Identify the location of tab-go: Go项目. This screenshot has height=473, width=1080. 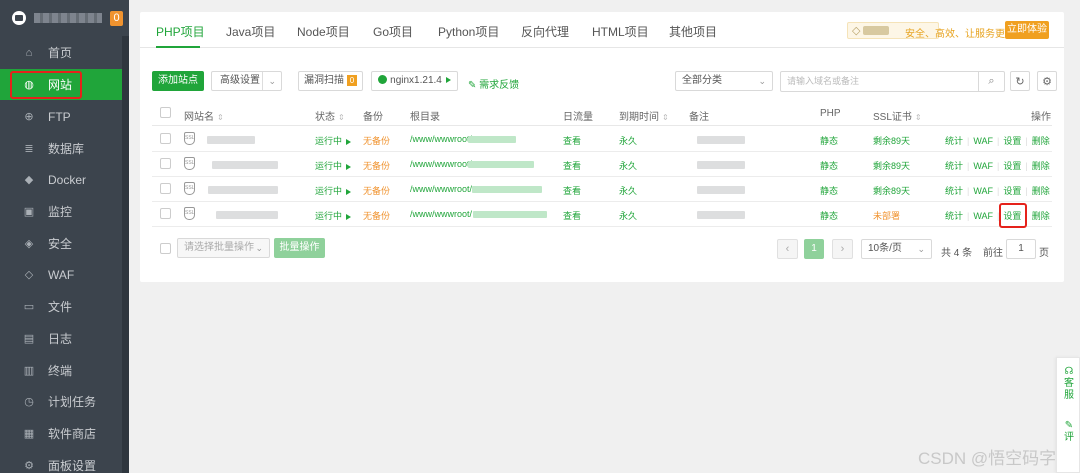
(393, 31).